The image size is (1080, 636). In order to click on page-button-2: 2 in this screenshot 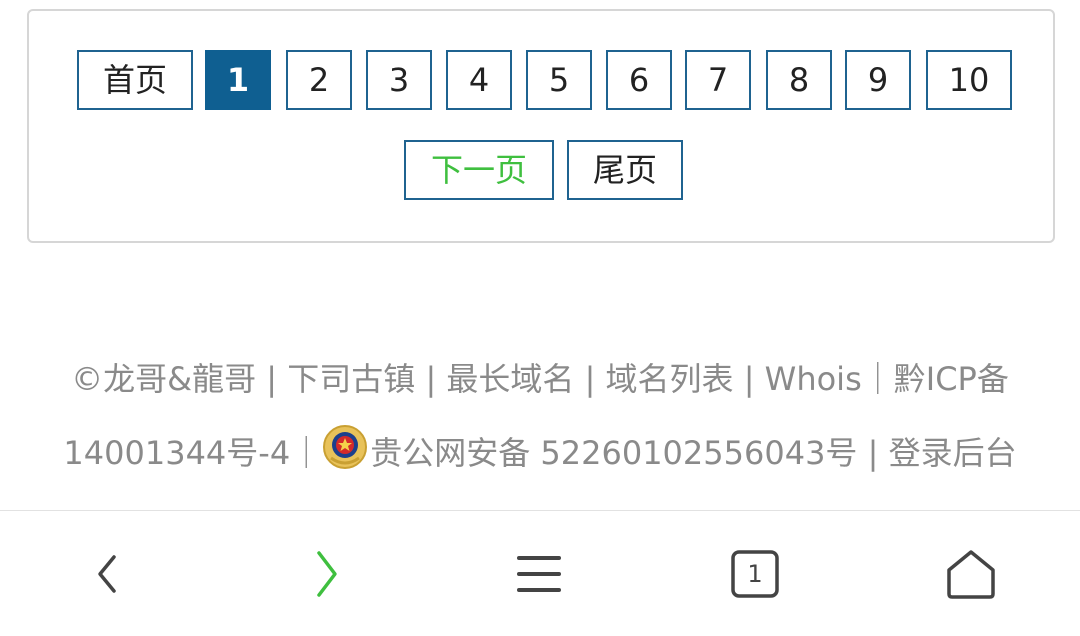, I will do `click(319, 80)`.